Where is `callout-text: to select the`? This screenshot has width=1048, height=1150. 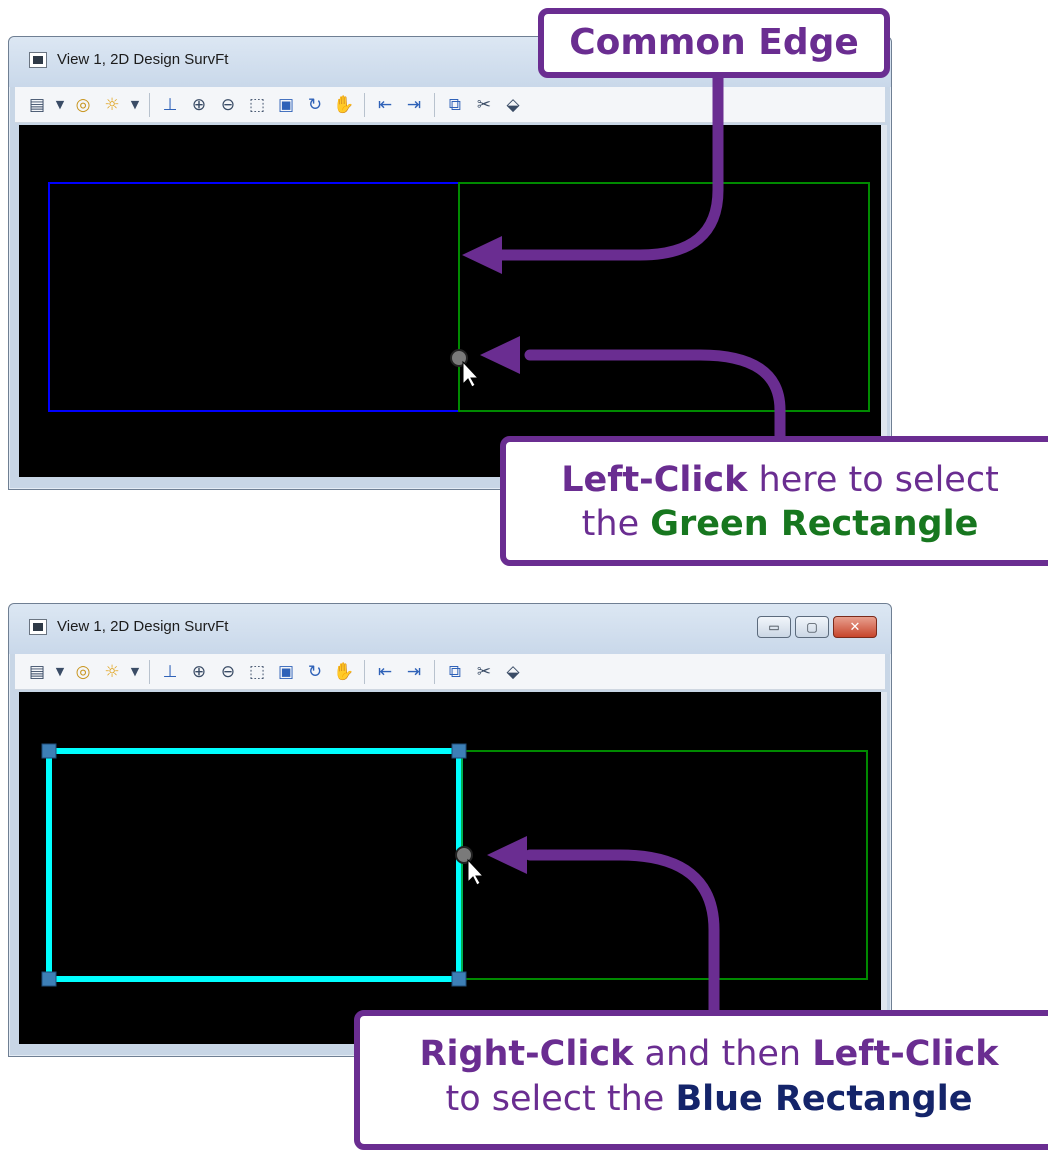 callout-text: to select the is located at coordinates (560, 1099).